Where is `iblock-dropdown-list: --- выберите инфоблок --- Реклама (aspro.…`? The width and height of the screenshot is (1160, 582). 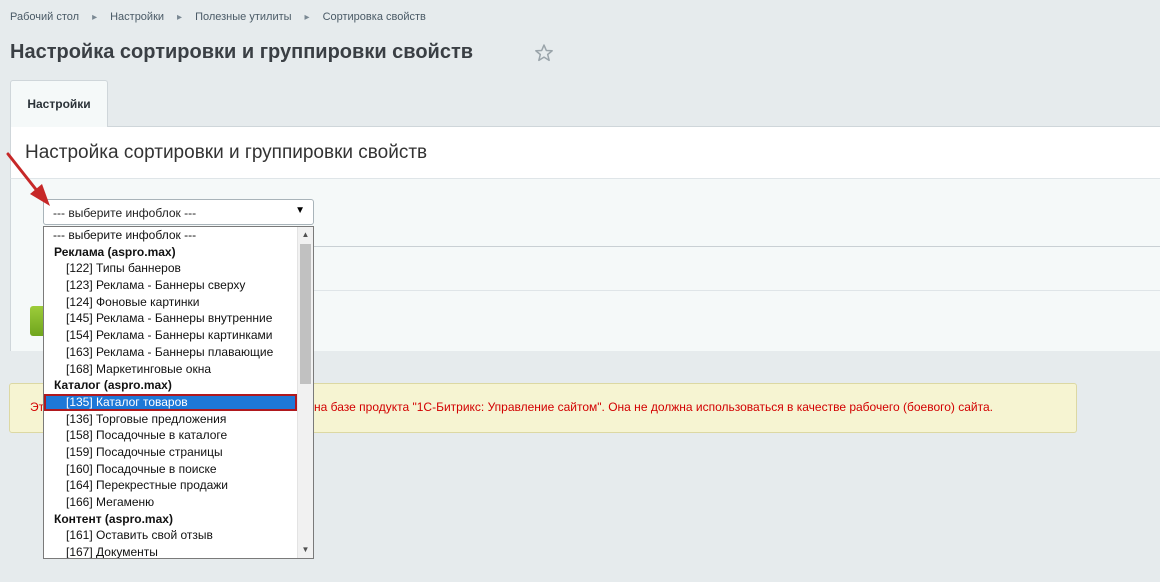 iblock-dropdown-list: --- выберите инфоблок --- Реклама (aspro.… is located at coordinates (178, 392).